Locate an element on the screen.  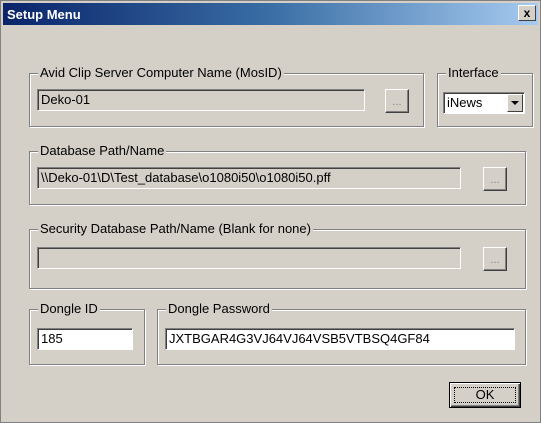
window-title: Setup Menu is located at coordinates (44, 14).